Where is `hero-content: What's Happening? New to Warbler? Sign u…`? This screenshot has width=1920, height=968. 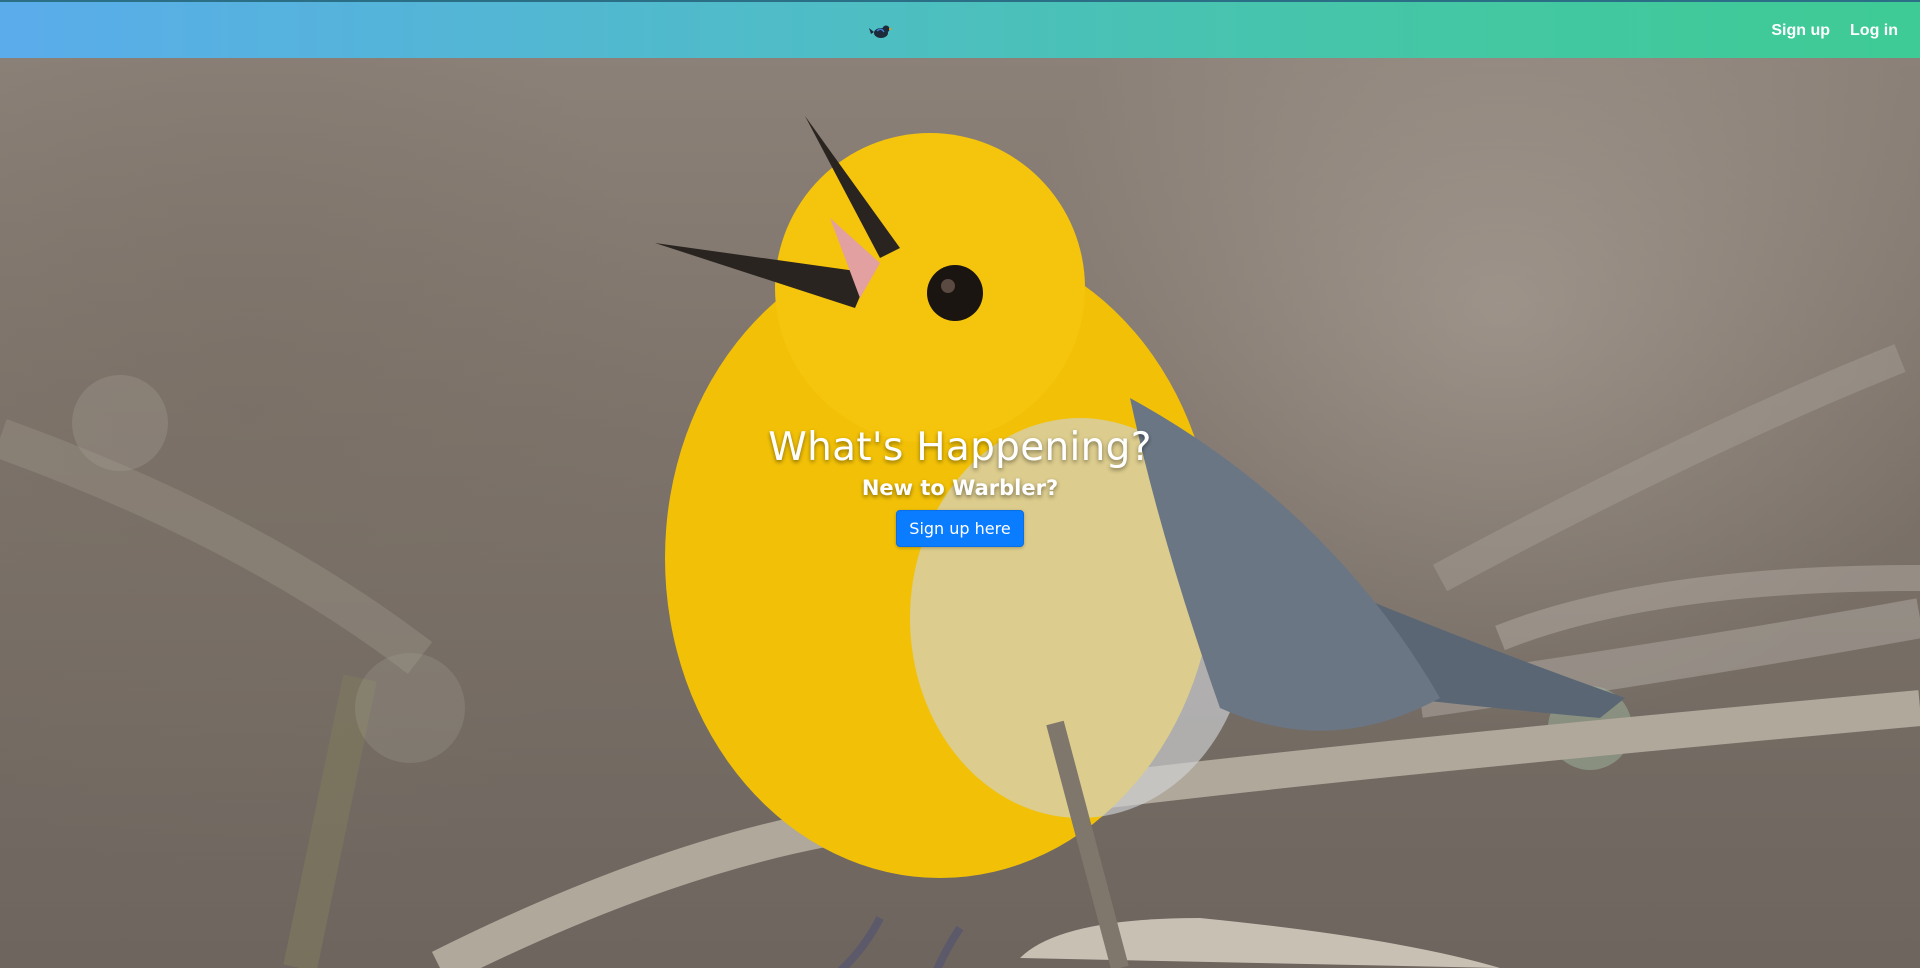 hero-content: What's Happening? New to Warbler? Sign u… is located at coordinates (960, 486).